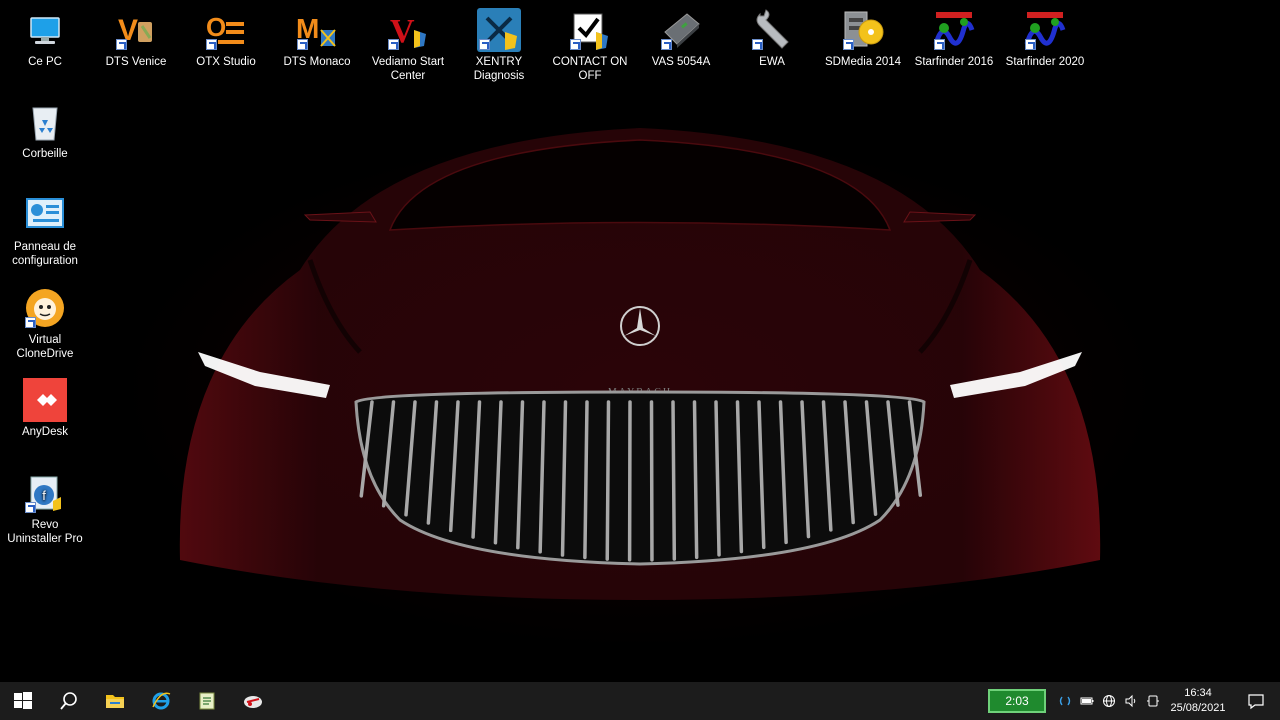  I want to click on desktop-icon-dts-venice: V DTS Venice, so click(136, 38).